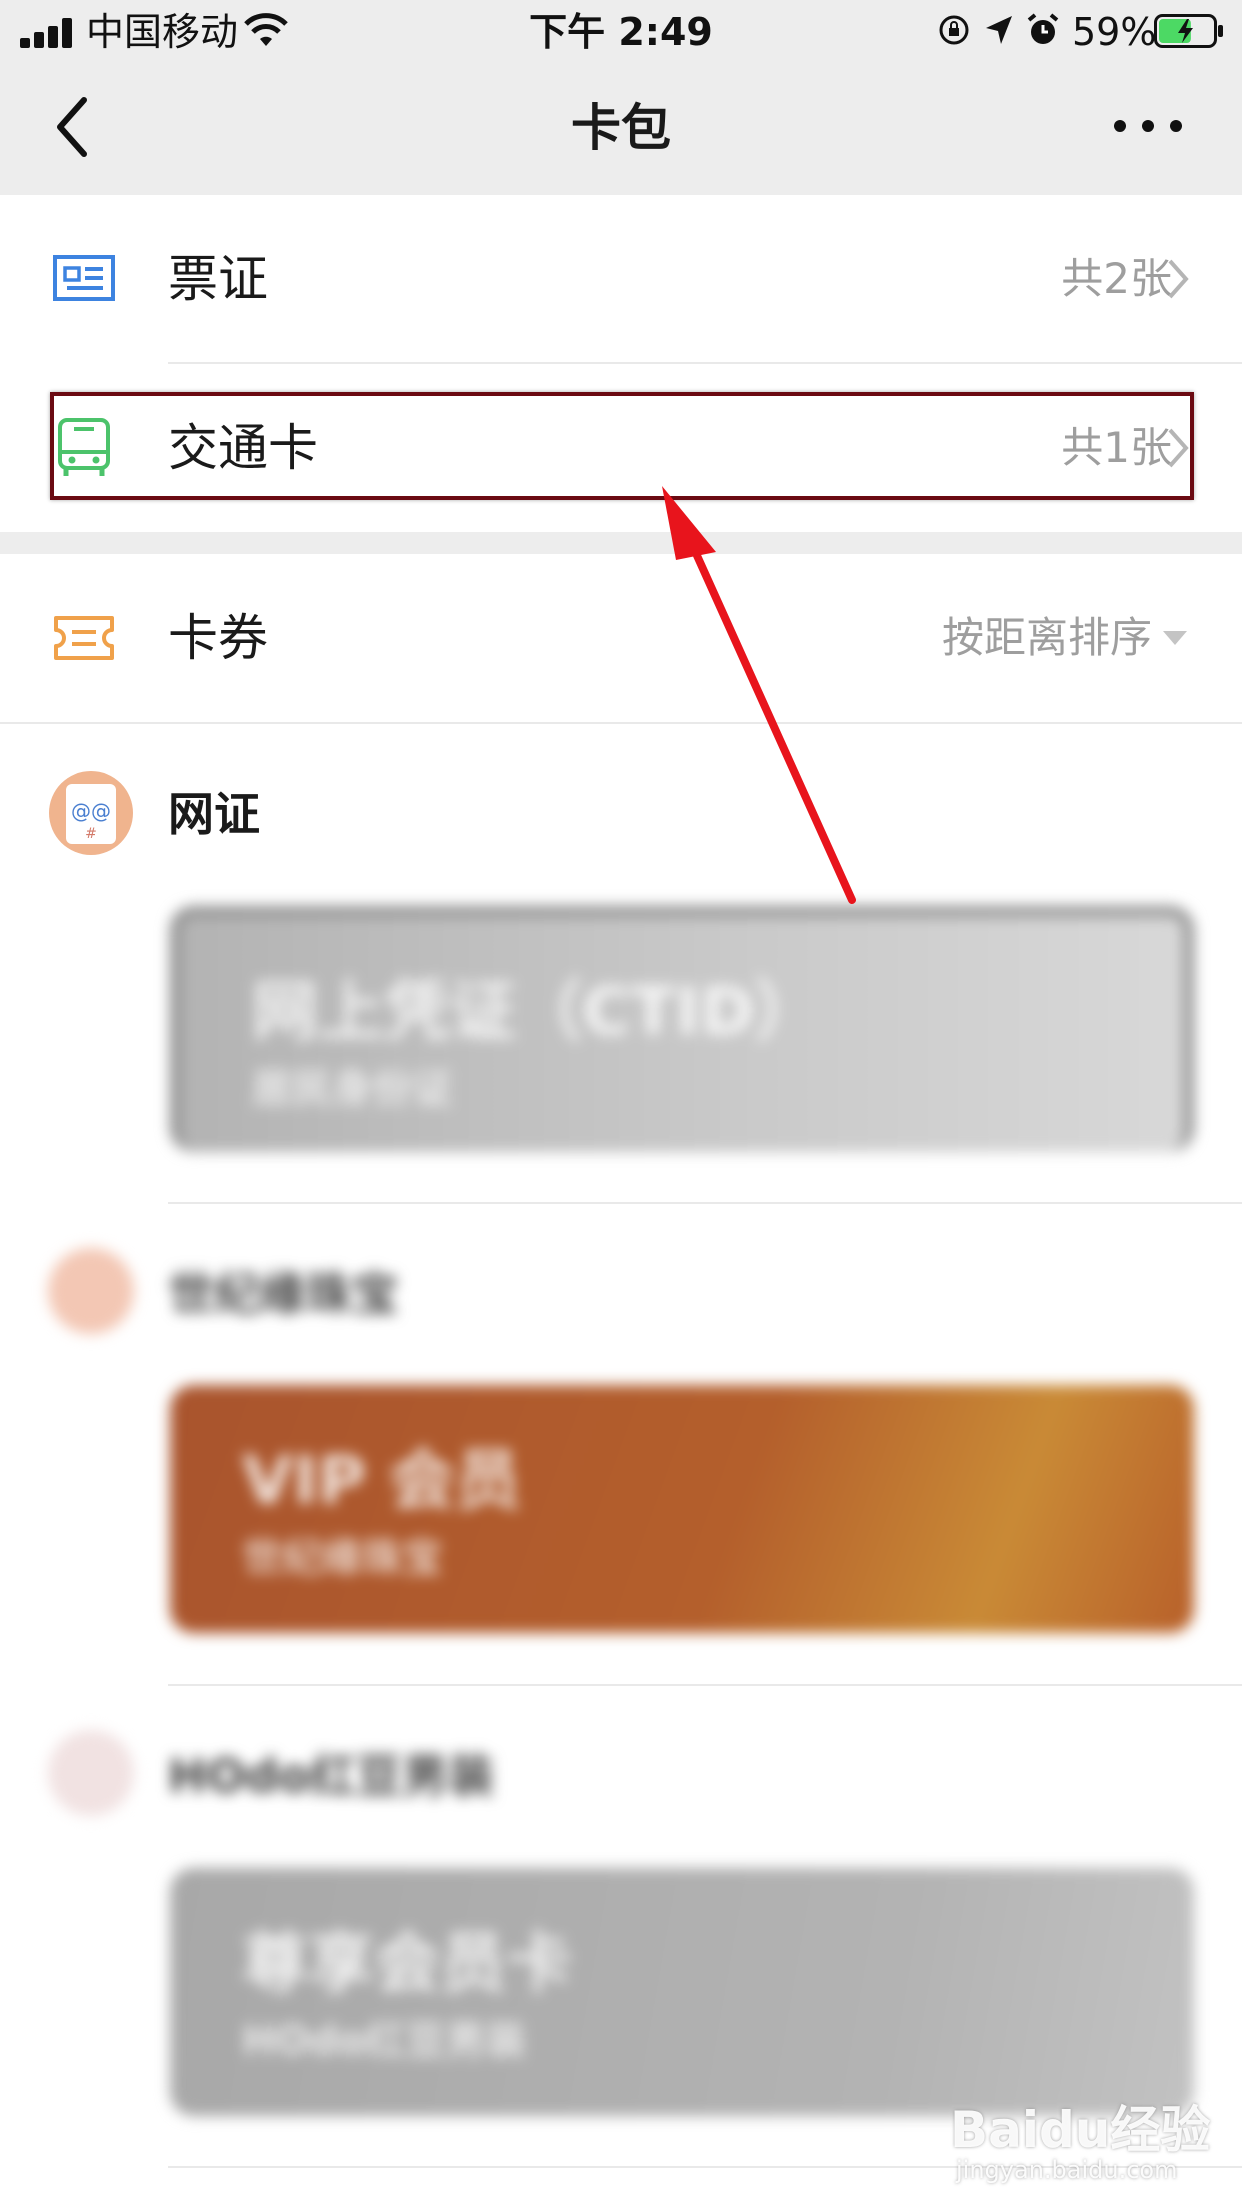  What do you see at coordinates (243, 448) in the screenshot?
I see `row-label: 交通卡` at bounding box center [243, 448].